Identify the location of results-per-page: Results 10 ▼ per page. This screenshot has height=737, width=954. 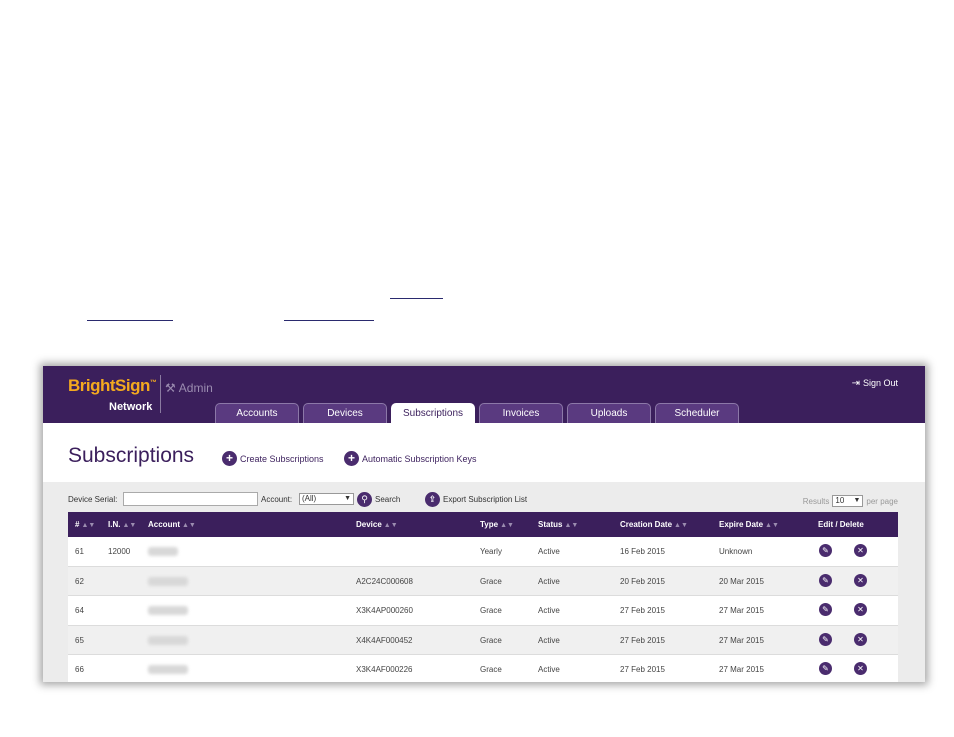
(850, 501).